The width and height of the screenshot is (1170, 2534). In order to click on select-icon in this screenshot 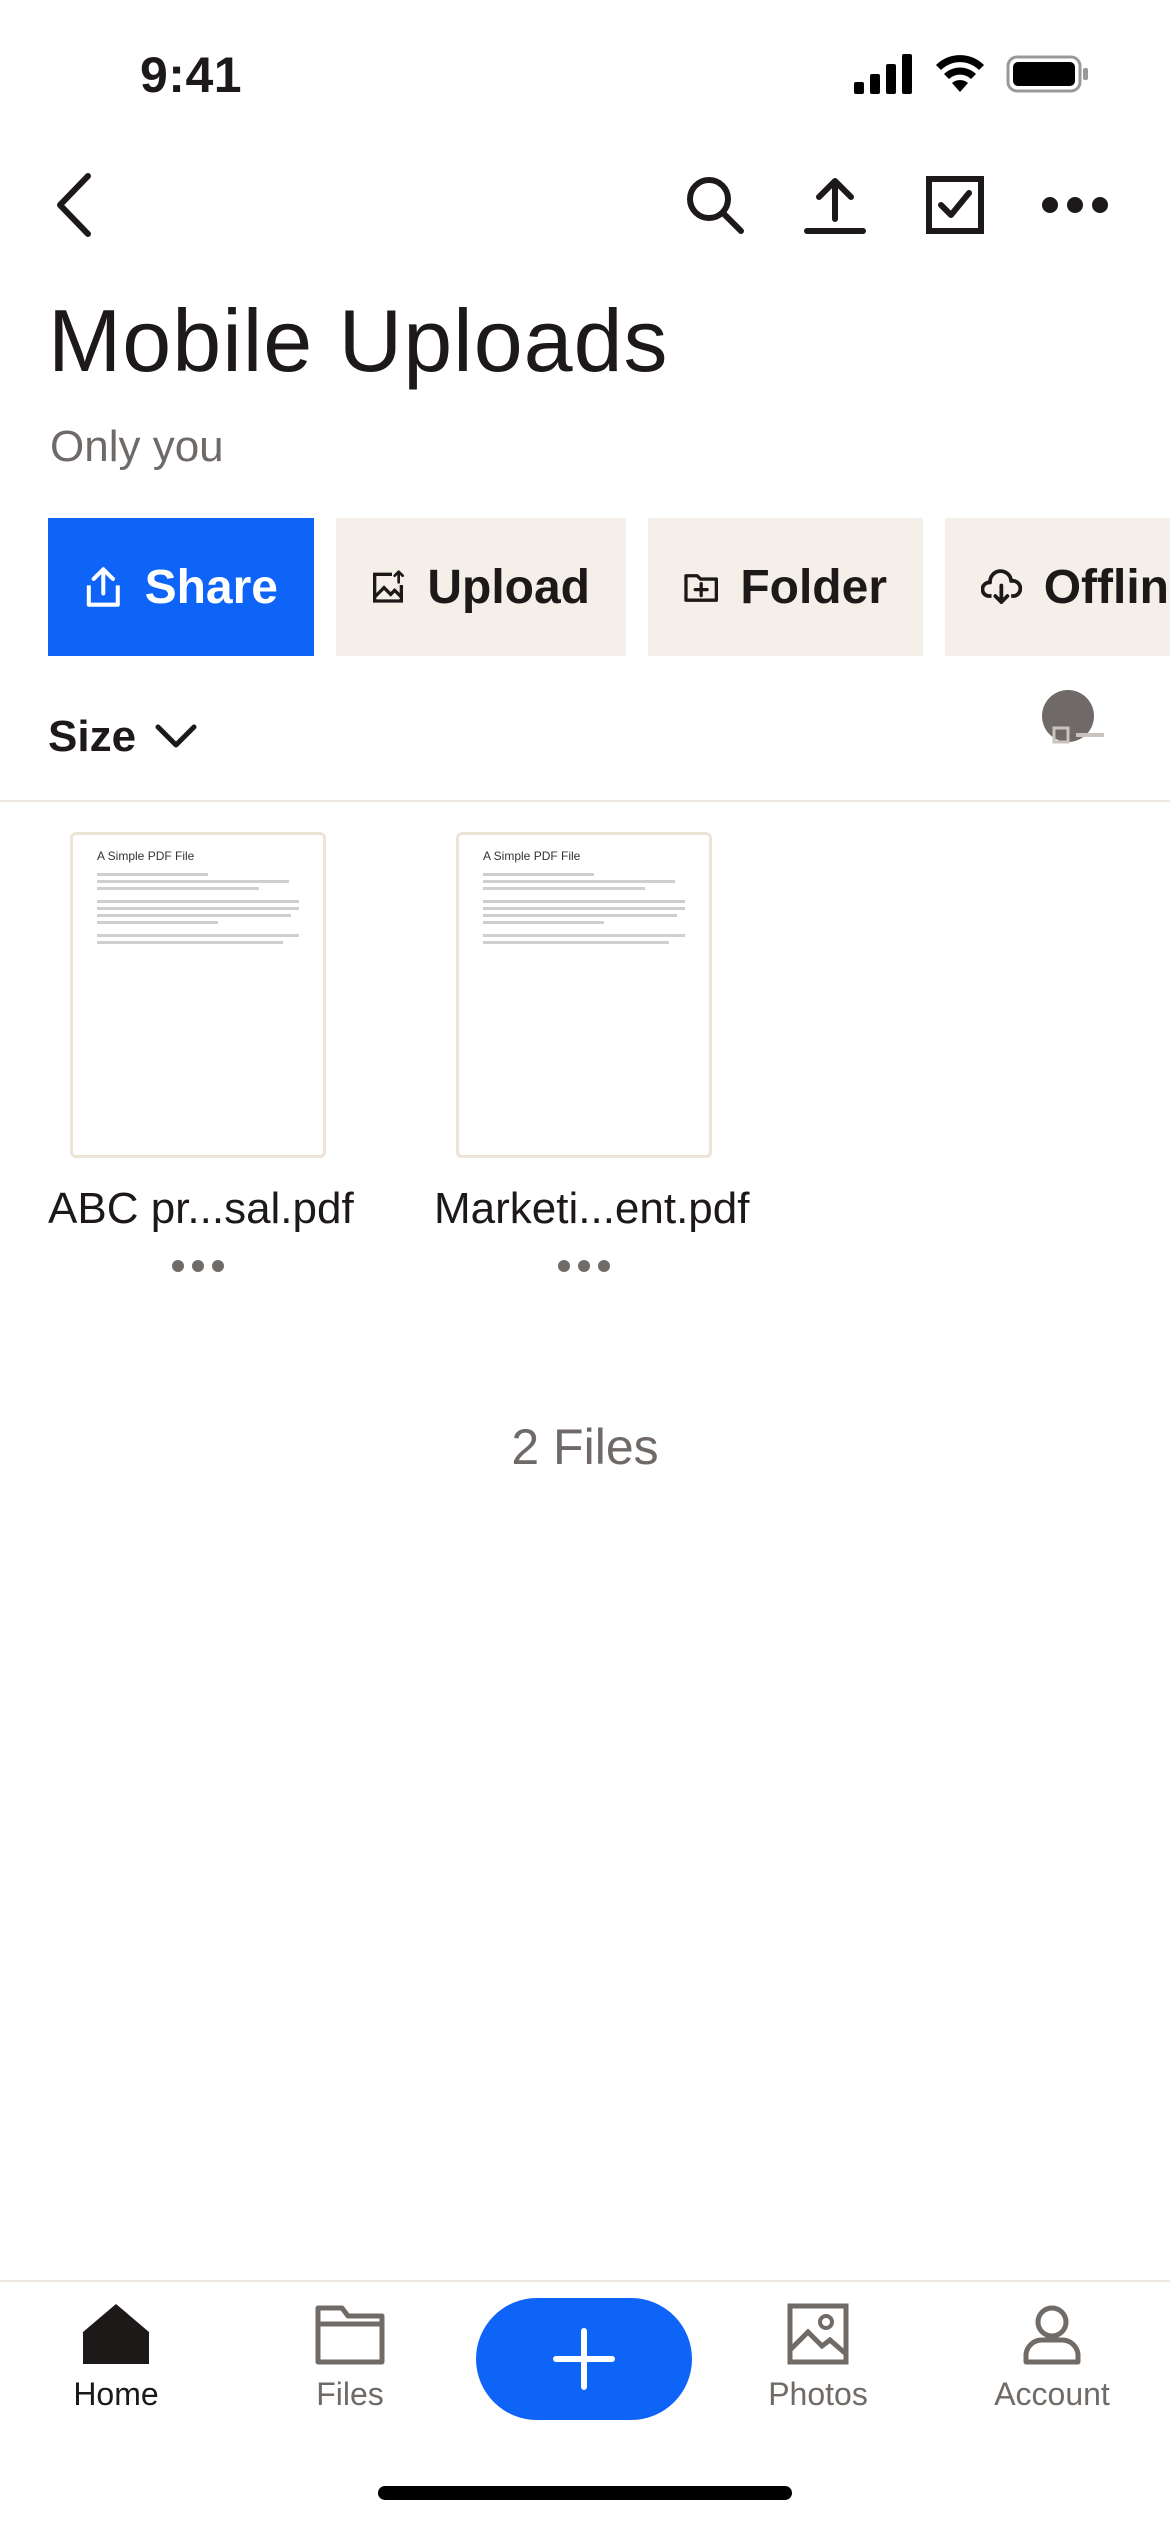, I will do `click(955, 205)`.